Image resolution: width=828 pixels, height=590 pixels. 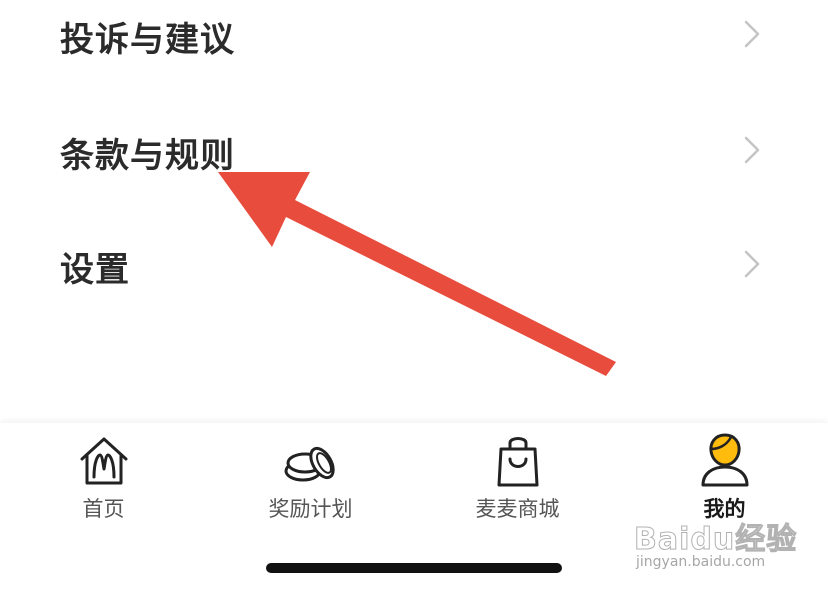 What do you see at coordinates (147, 156) in the screenshot?
I see `menu-item-label: 条款与规则` at bounding box center [147, 156].